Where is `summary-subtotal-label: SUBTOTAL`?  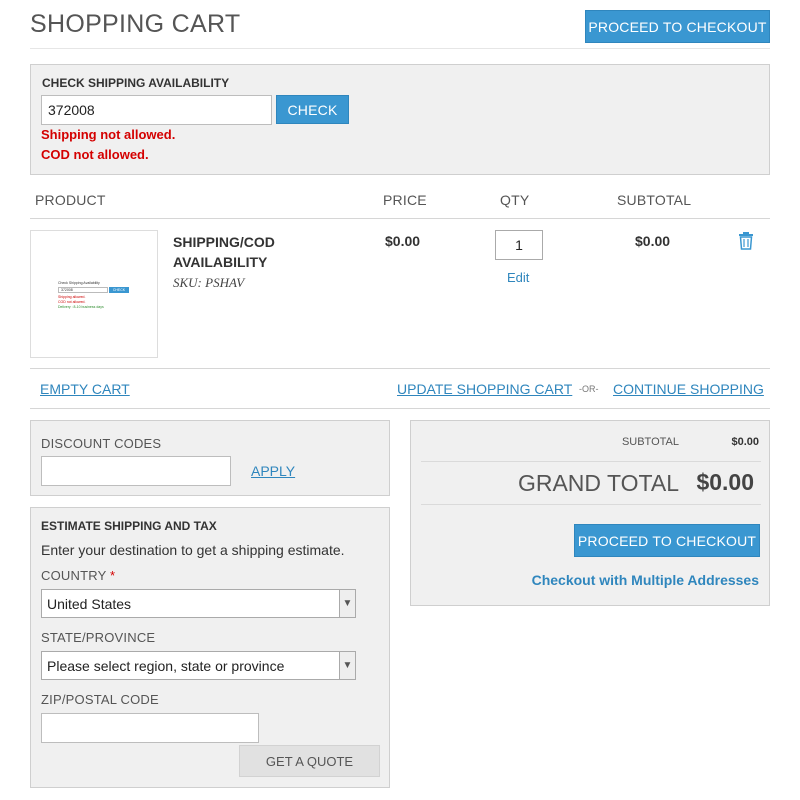
summary-subtotal-label: SUBTOTAL is located at coordinates (650, 442).